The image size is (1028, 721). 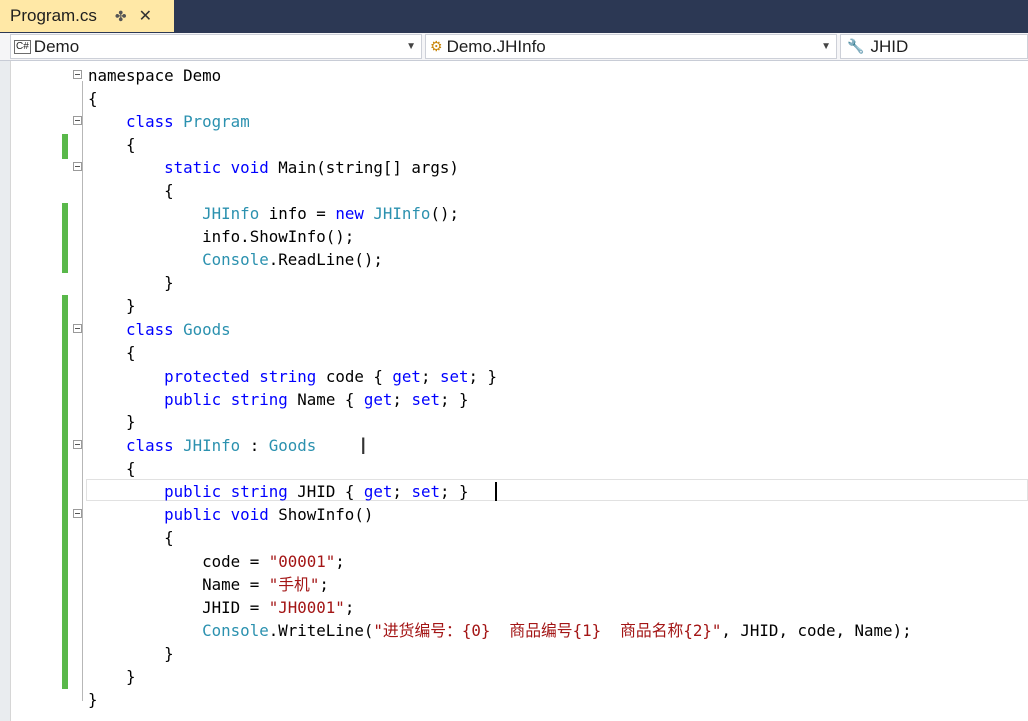 What do you see at coordinates (154, 75) in the screenshot?
I see `code-line: namespace Demo` at bounding box center [154, 75].